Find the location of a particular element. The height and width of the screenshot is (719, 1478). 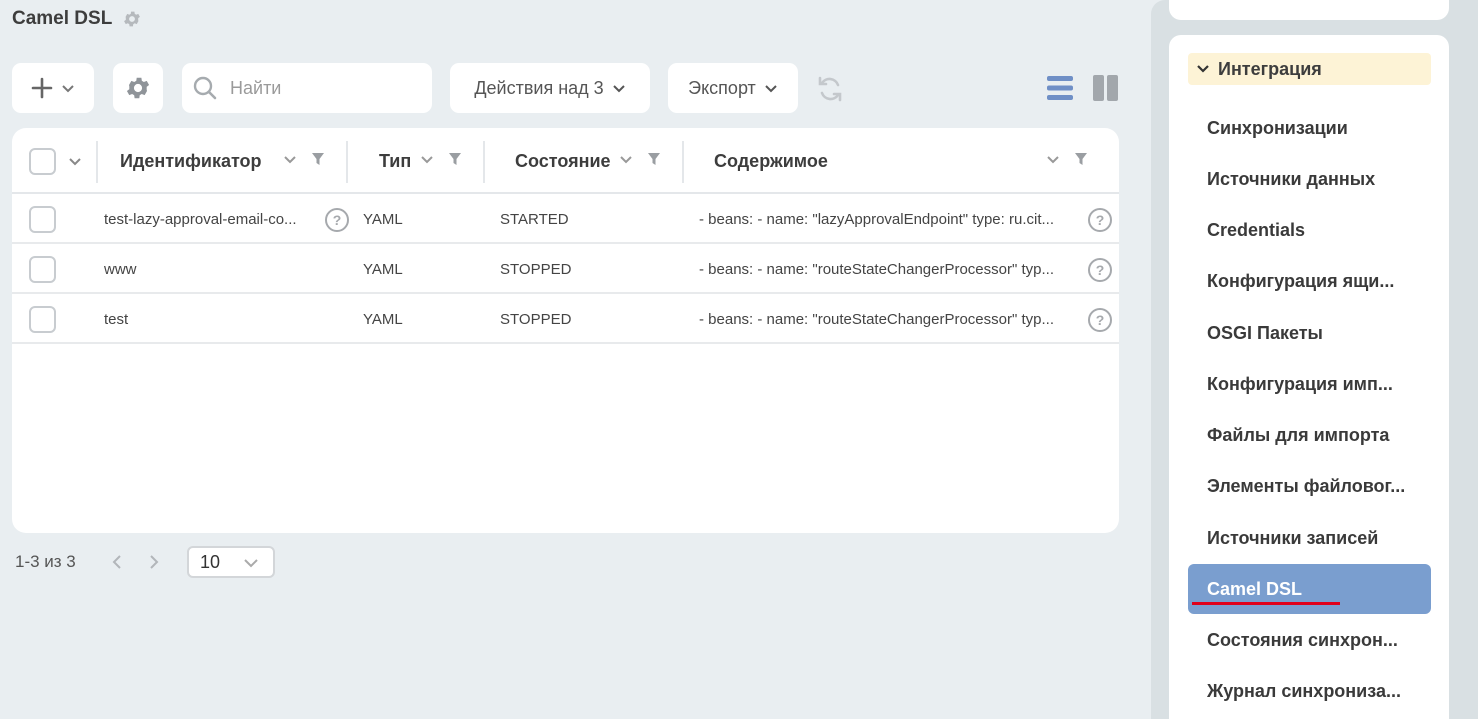

grid-header: Идентификатор Тип Состояние Содержимое is located at coordinates (565, 161).